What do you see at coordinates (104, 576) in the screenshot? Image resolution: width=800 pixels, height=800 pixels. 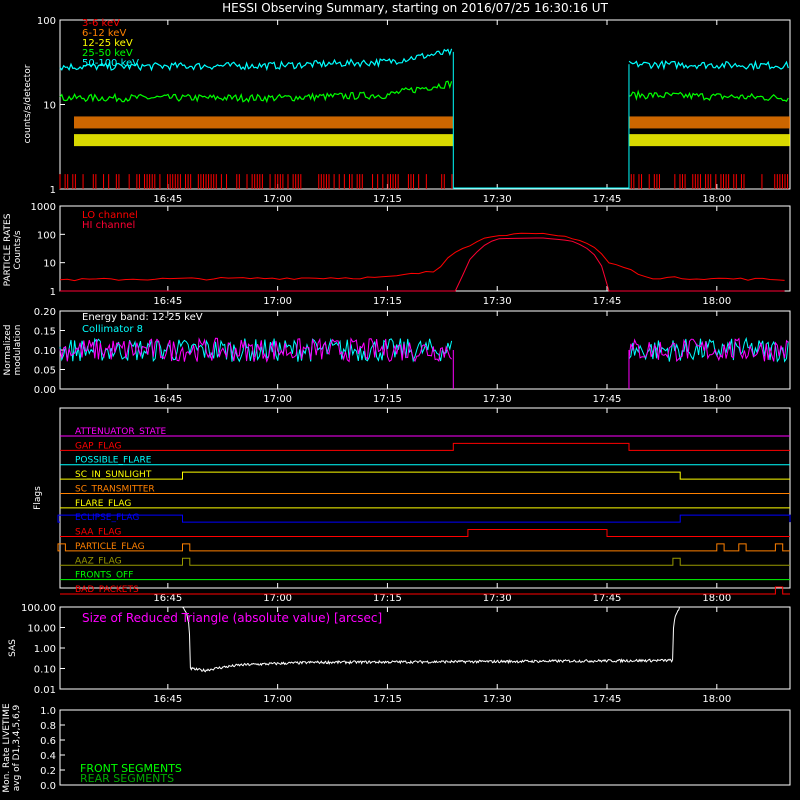 I see `flag-label: FRONTS_OFF` at bounding box center [104, 576].